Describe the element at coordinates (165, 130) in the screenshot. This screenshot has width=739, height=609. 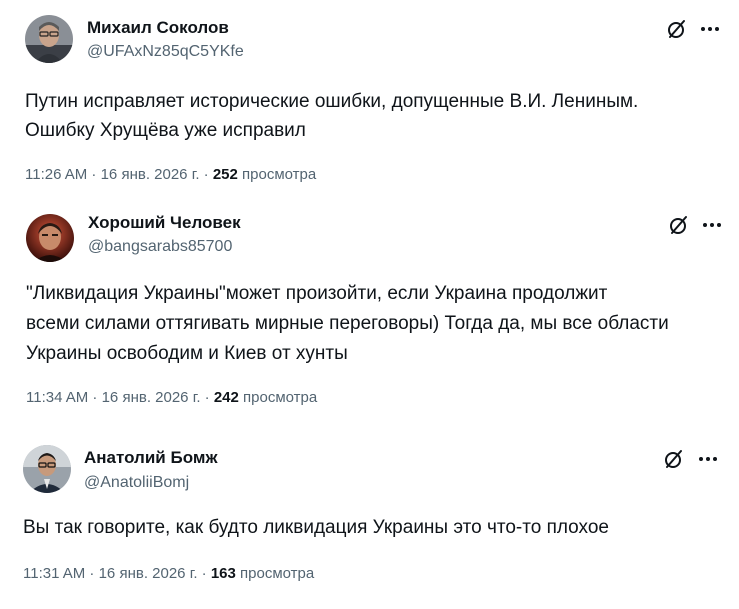
I see `tweet-text-line: Ошибку Хрущёва уже исправил` at that location.